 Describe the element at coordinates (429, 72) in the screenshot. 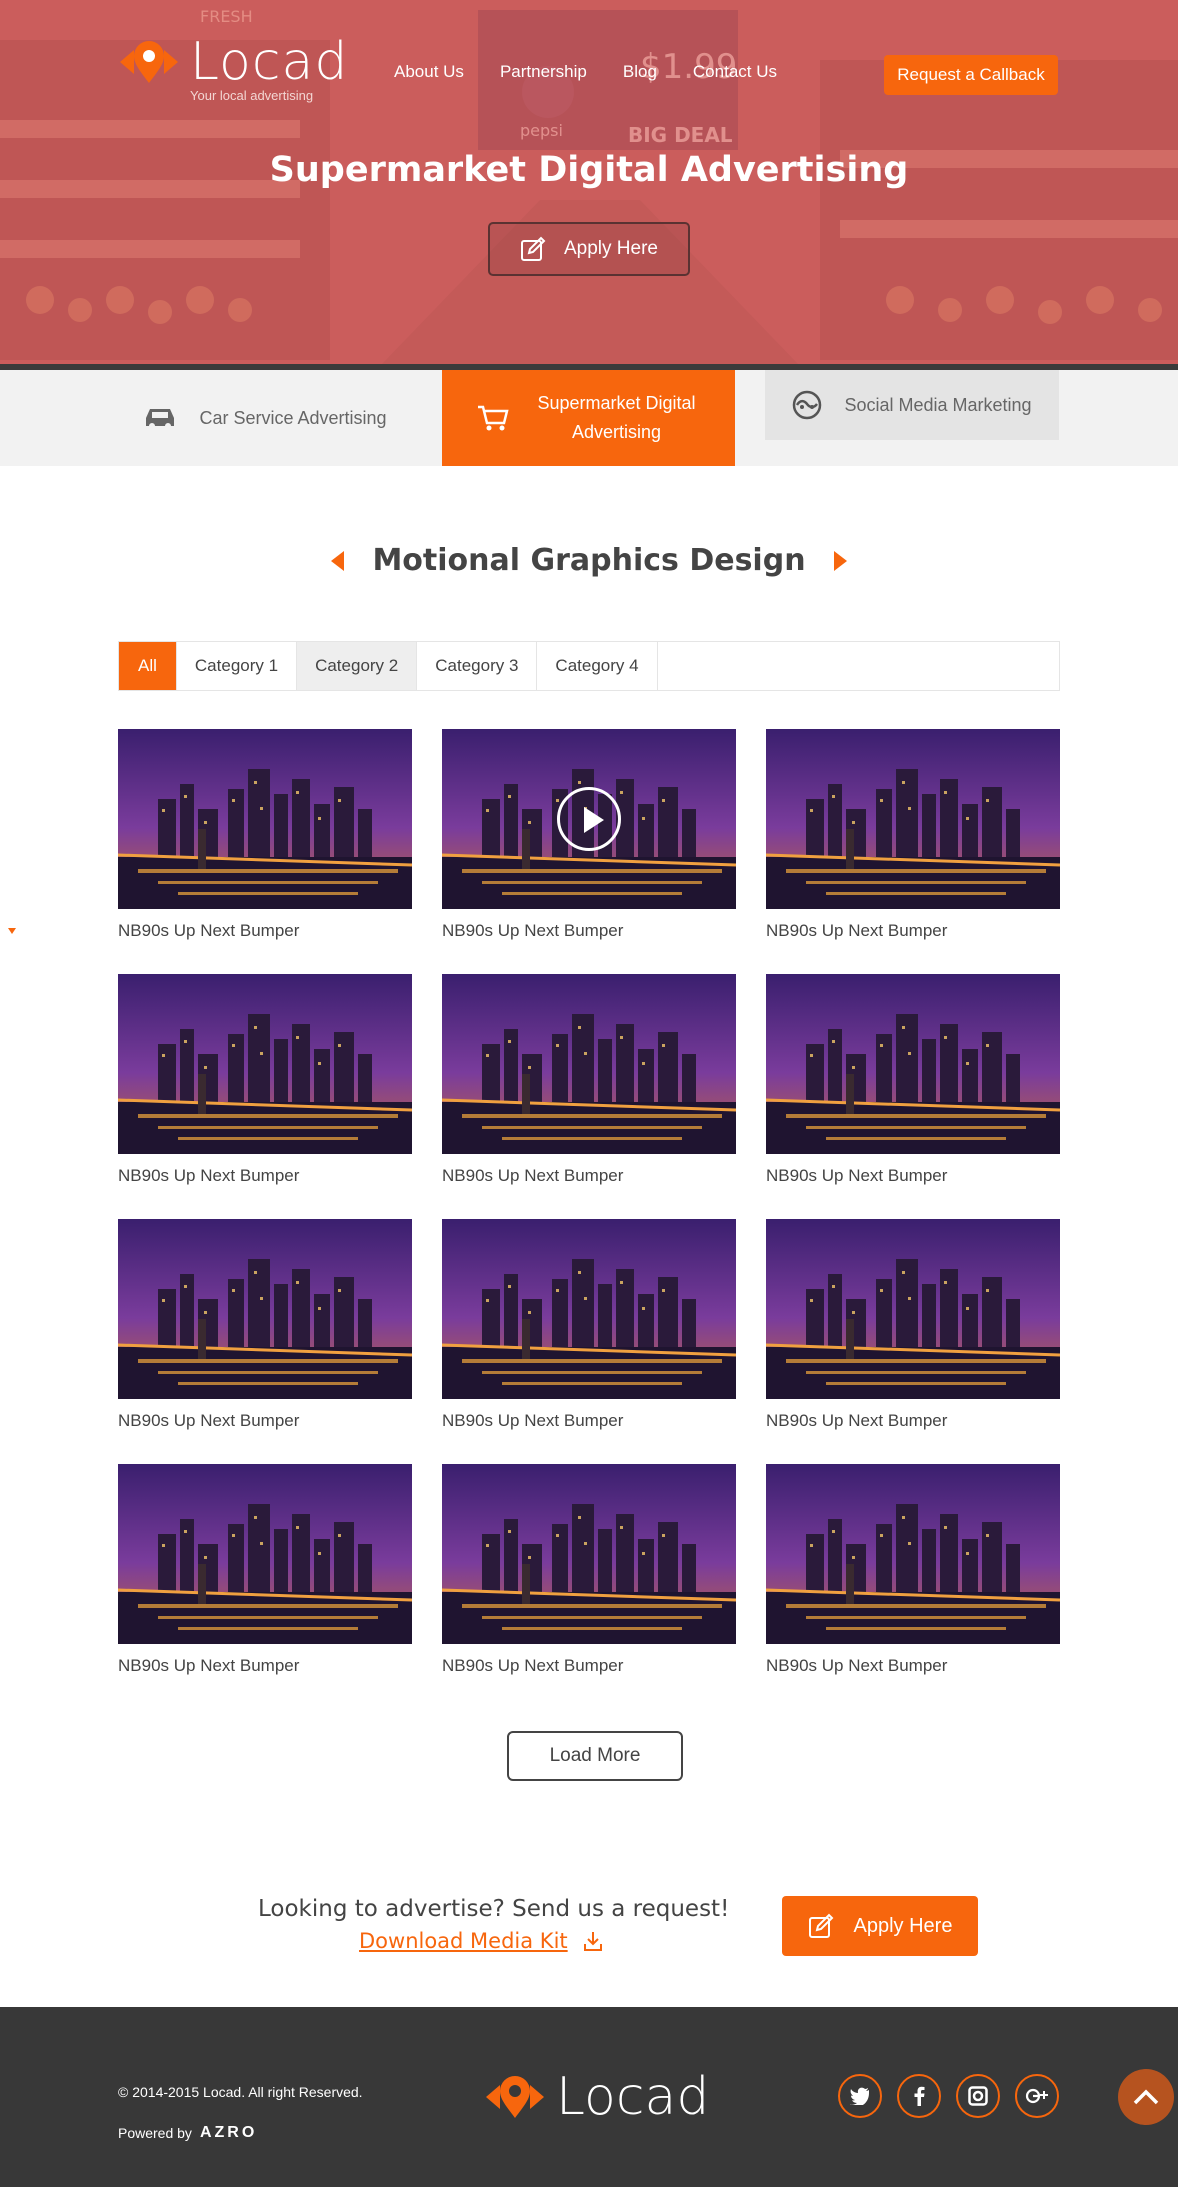

I see `nav-about-us: About Us` at that location.